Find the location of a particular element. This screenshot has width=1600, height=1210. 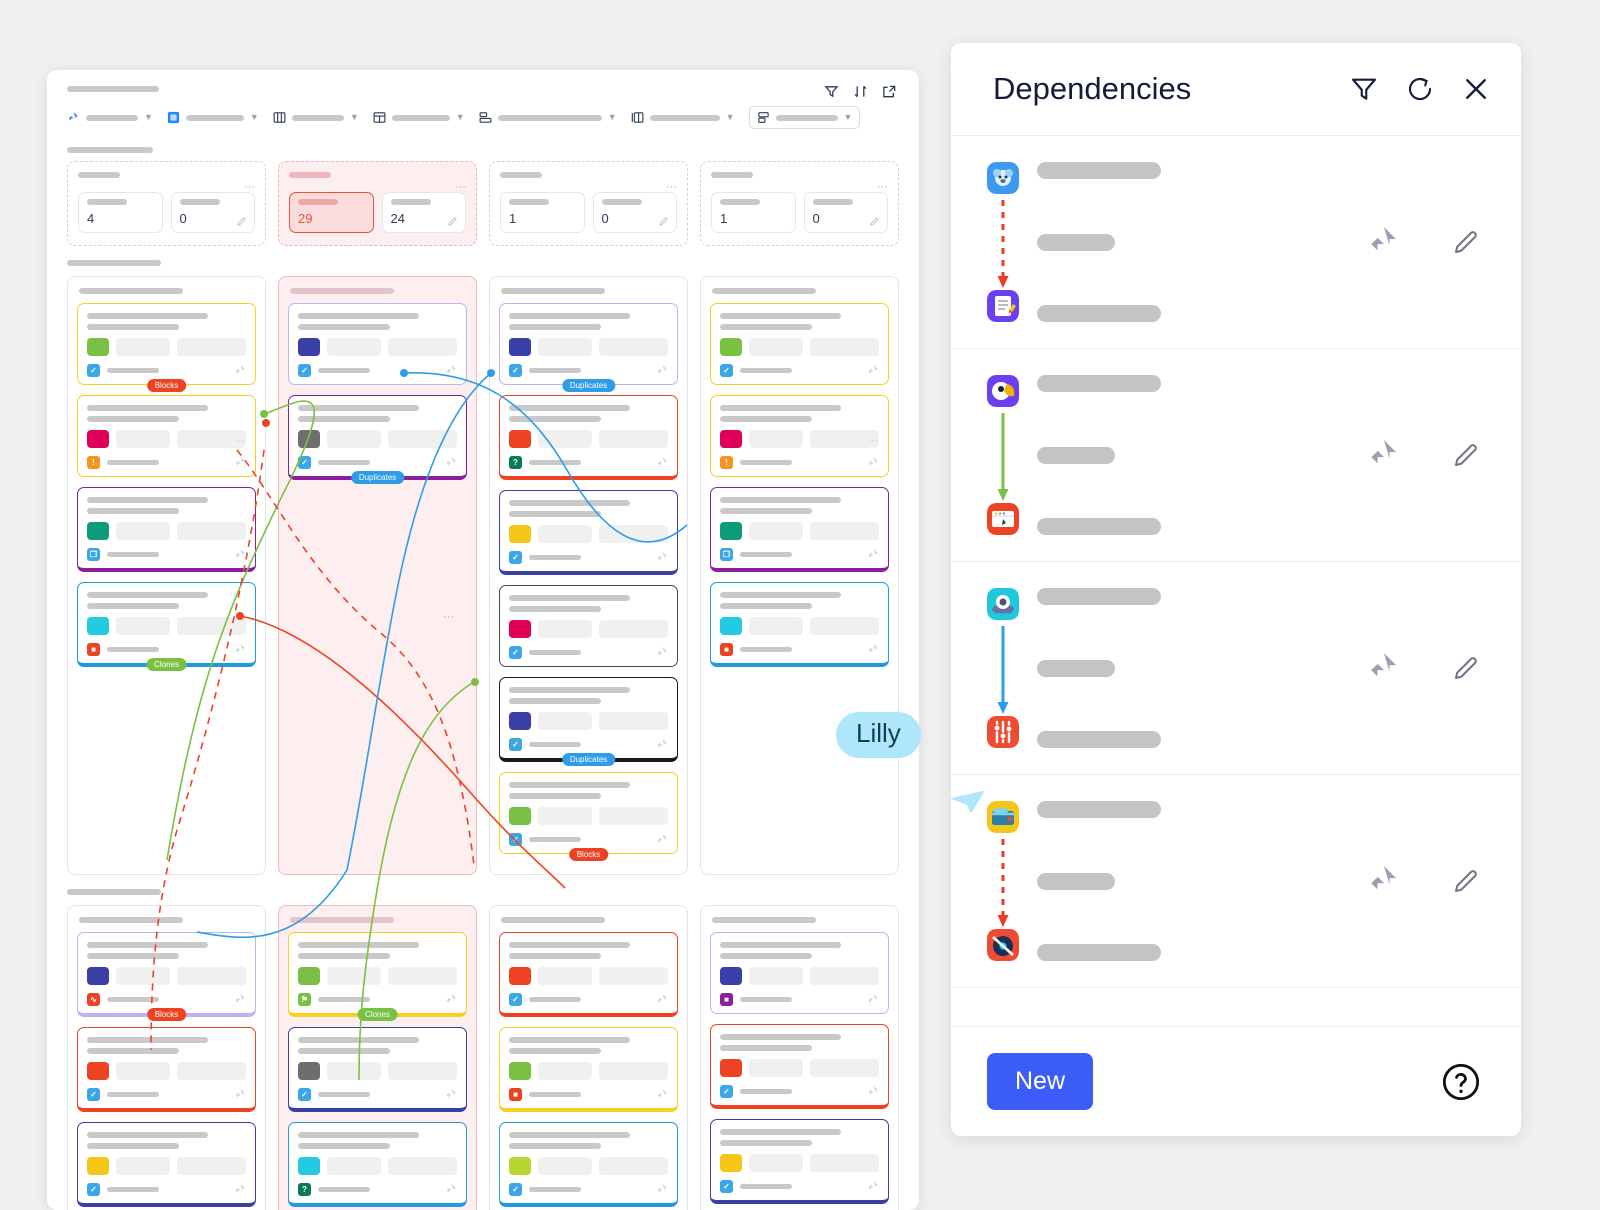

stat-box-1-1: 24 is located at coordinates (423, 212).